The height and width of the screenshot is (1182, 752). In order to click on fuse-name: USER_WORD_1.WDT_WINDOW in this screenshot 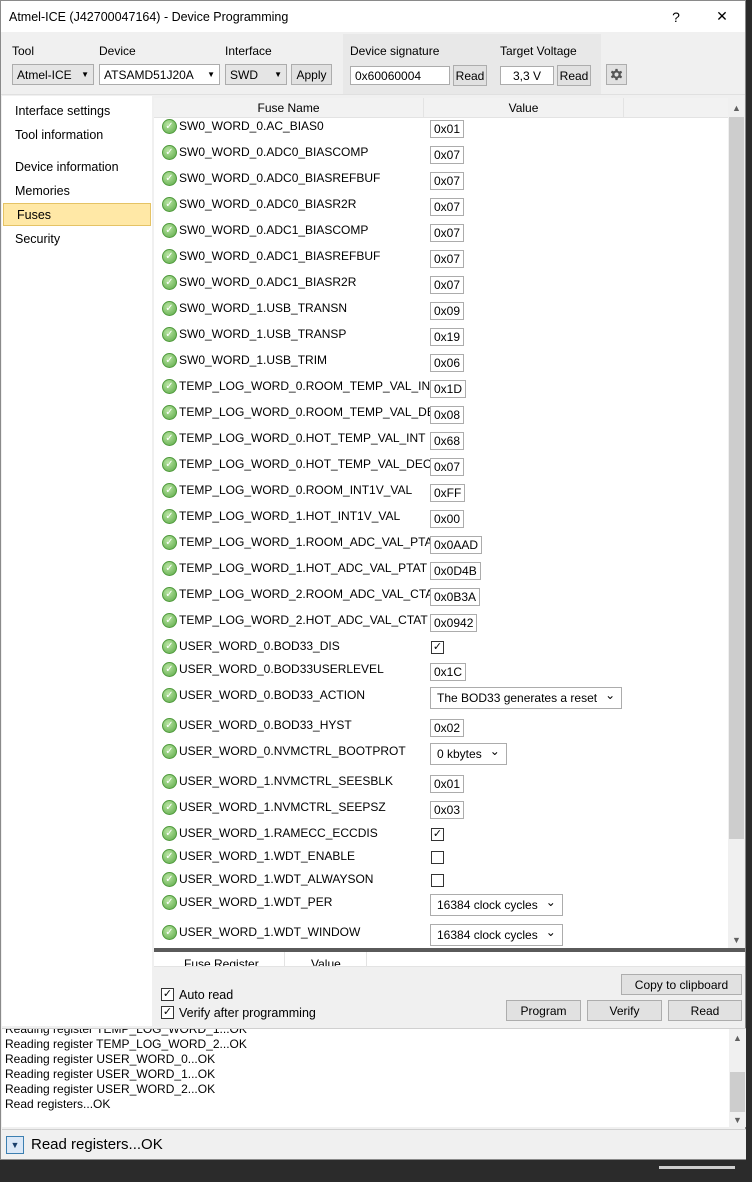, I will do `click(270, 932)`.